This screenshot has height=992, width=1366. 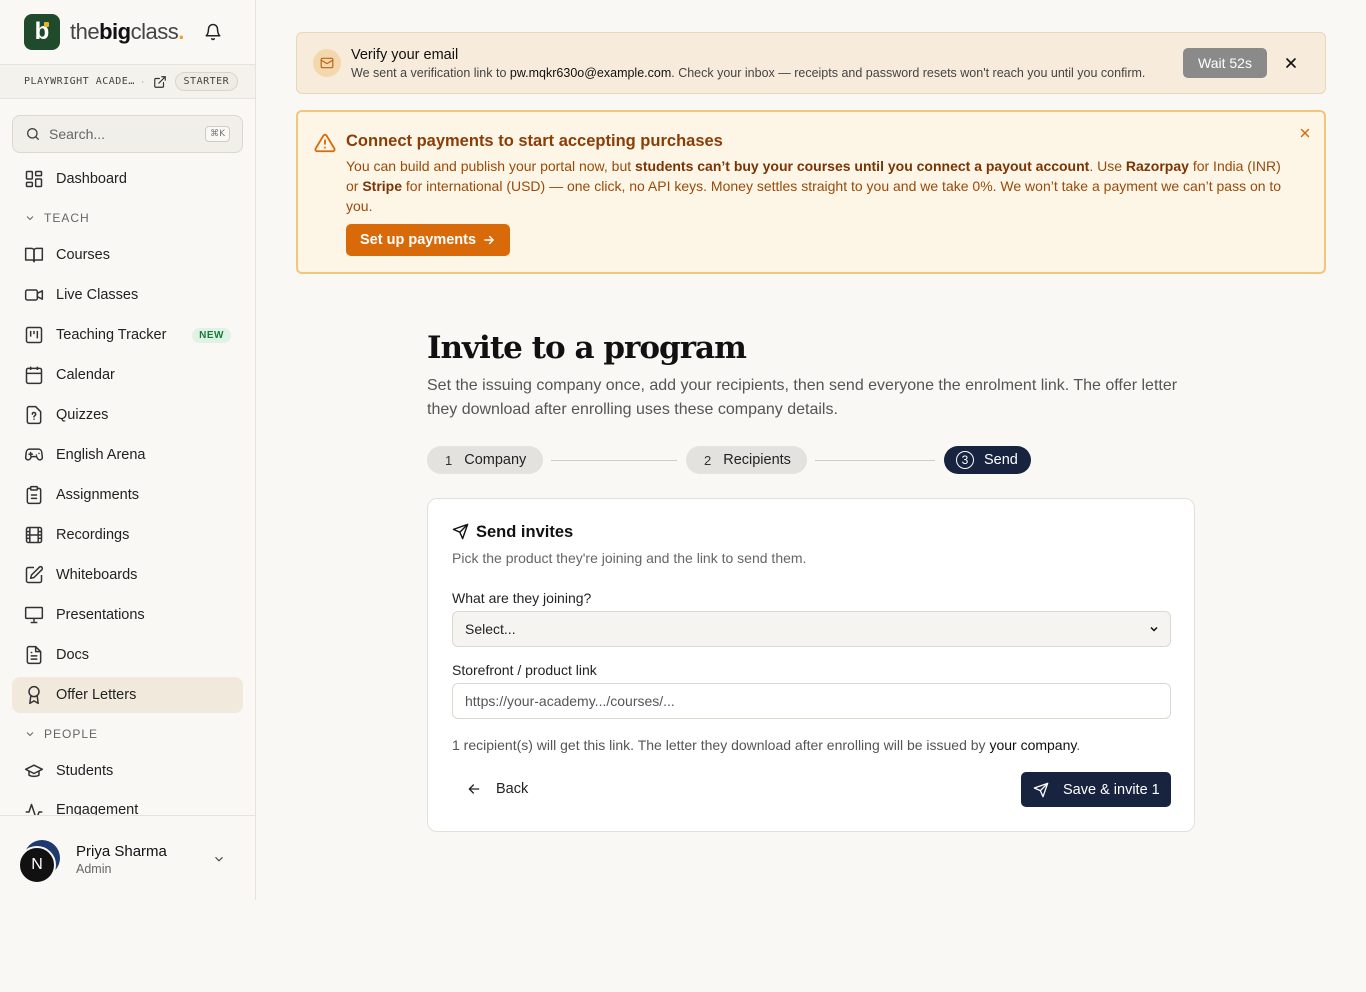 What do you see at coordinates (1078, 745) in the screenshot?
I see `info-end: .` at bounding box center [1078, 745].